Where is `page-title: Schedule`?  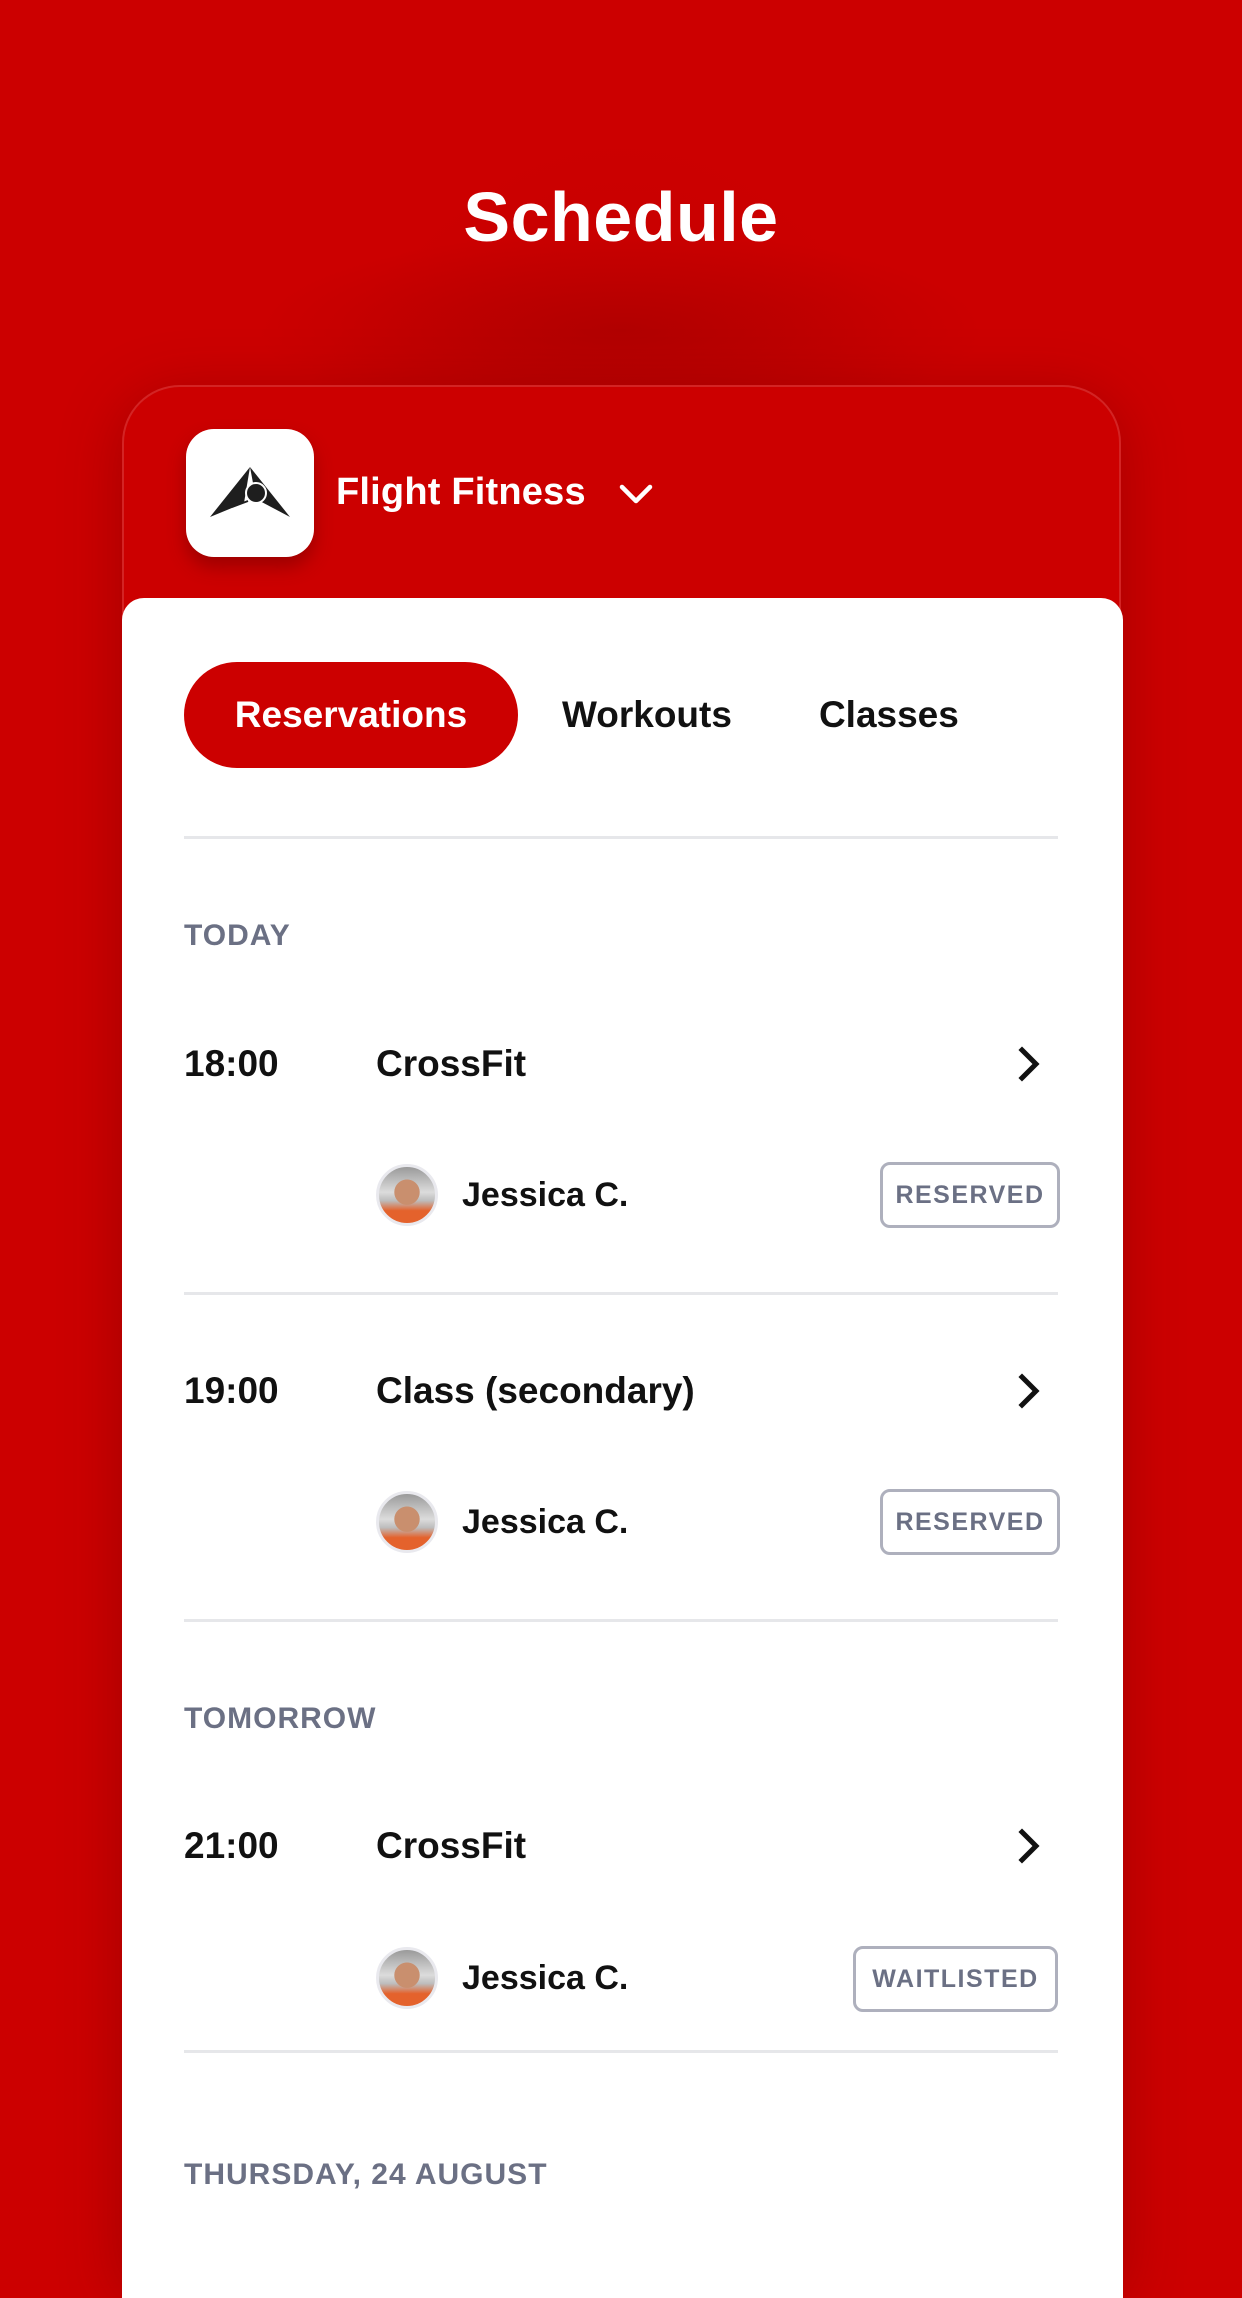 page-title: Schedule is located at coordinates (621, 217).